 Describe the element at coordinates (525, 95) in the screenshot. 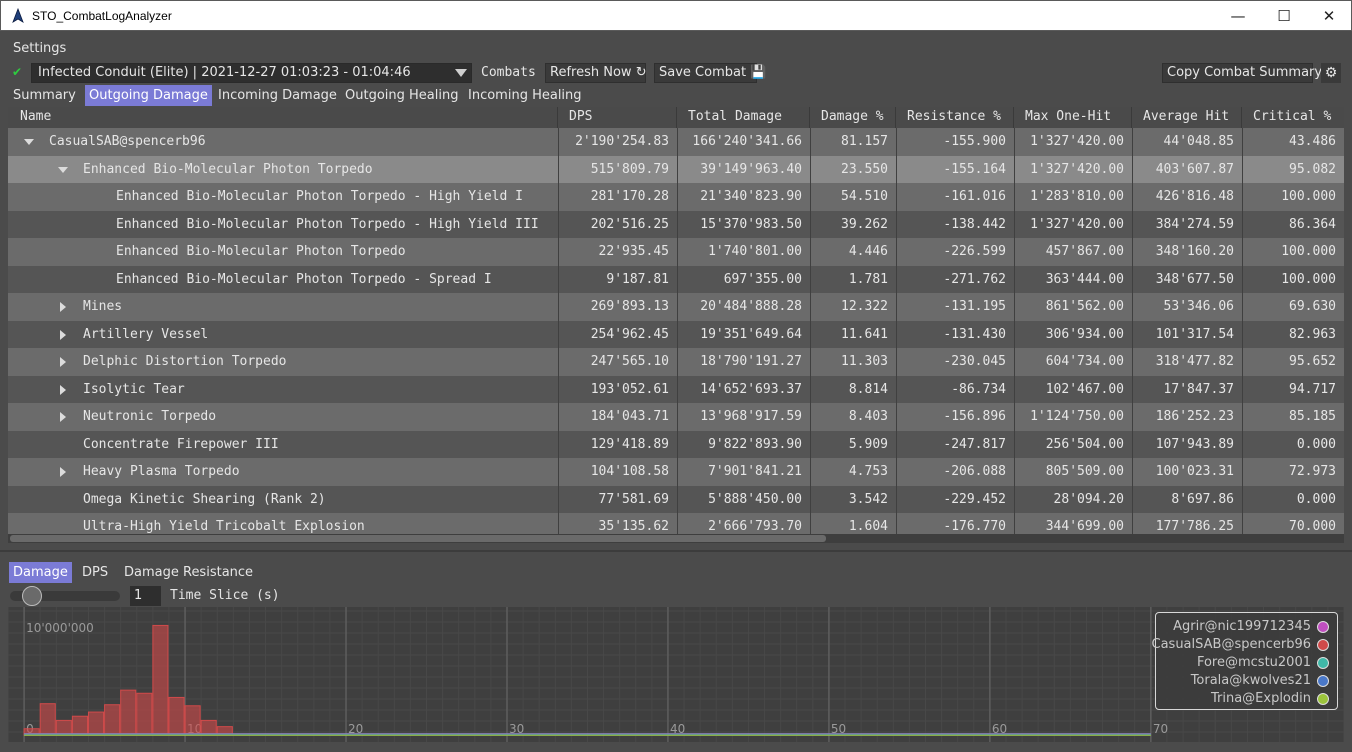

I see `tab-incoming-healing: Incoming Healing` at that location.